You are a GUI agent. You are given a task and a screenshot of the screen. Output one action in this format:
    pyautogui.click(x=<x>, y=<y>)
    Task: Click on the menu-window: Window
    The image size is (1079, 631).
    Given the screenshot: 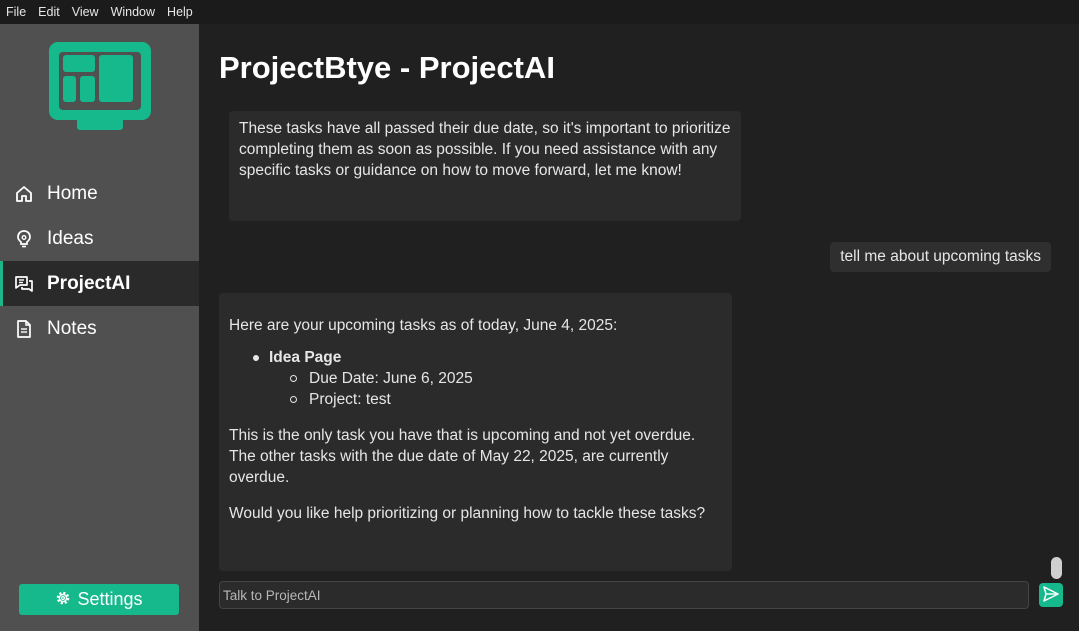 What is the action you would take?
    pyautogui.click(x=133, y=12)
    